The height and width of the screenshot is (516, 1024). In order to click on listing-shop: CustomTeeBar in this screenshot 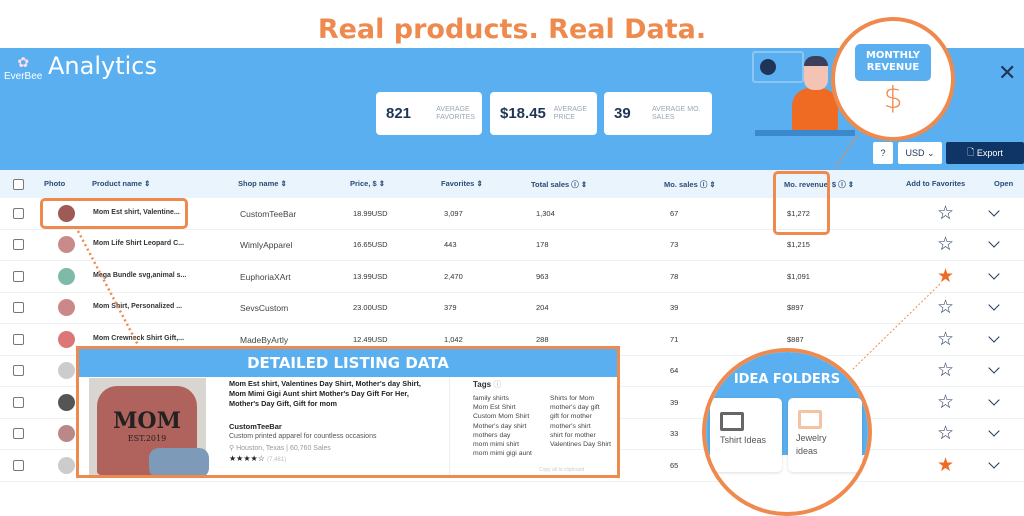, I will do `click(255, 426)`.